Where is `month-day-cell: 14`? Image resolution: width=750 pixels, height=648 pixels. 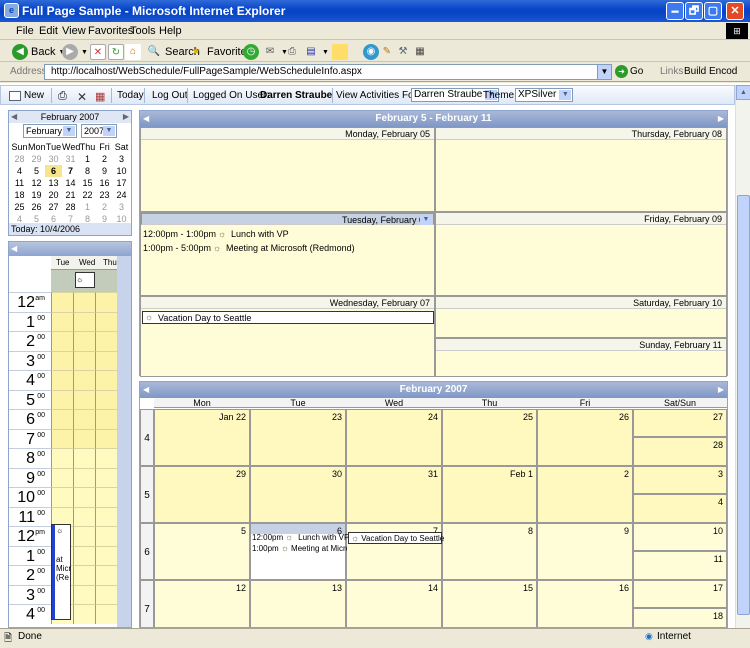 month-day-cell: 14 is located at coordinates (394, 603).